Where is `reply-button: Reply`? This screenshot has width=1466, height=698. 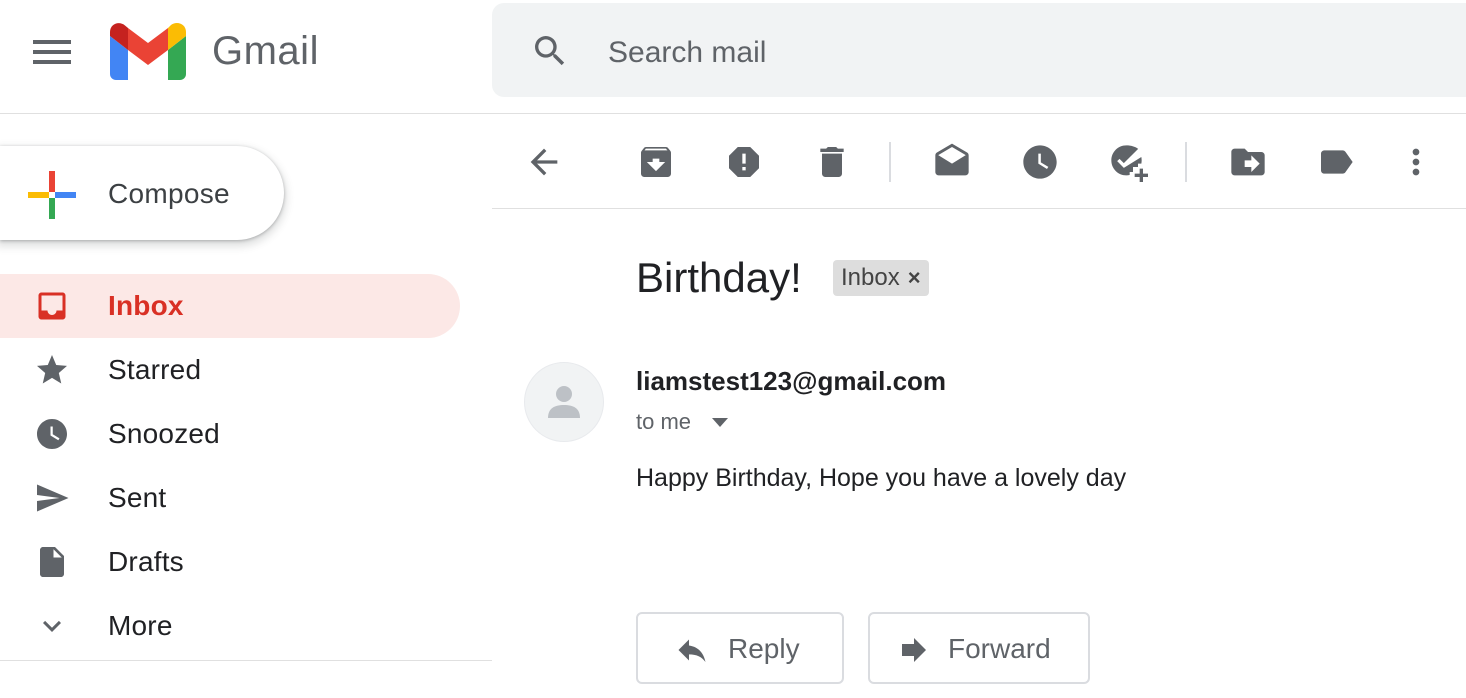
reply-button: Reply is located at coordinates (740, 648).